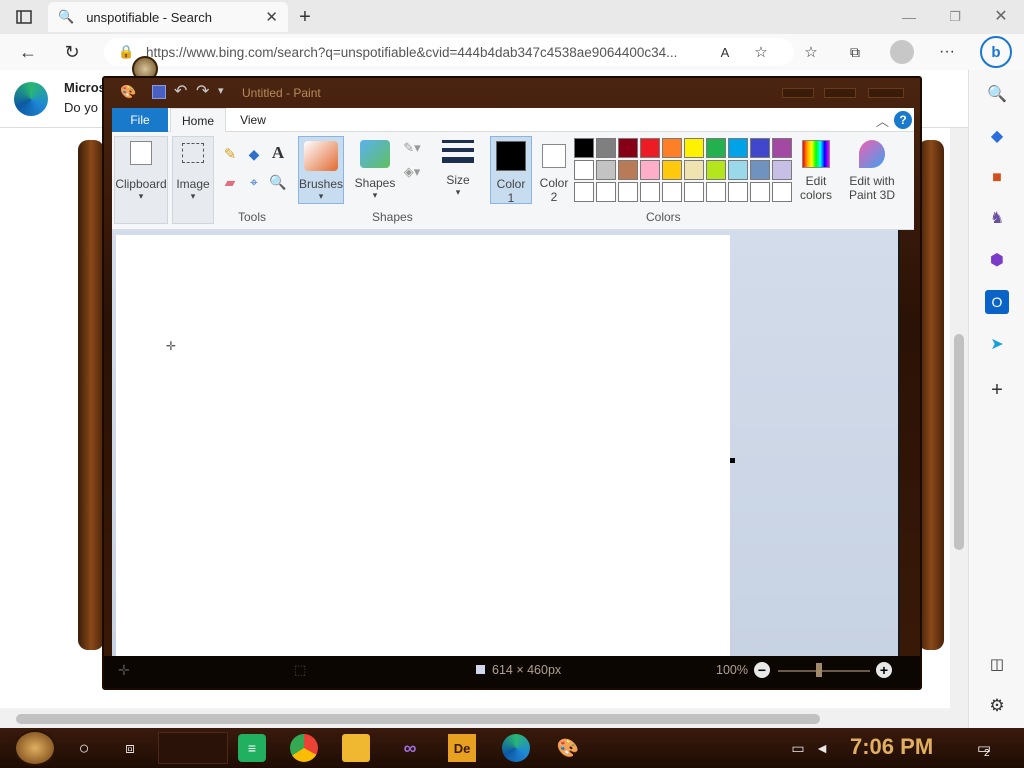 The image size is (1024, 768). What do you see at coordinates (410, 748) in the screenshot?
I see `visual-studio-icon: ∞` at bounding box center [410, 748].